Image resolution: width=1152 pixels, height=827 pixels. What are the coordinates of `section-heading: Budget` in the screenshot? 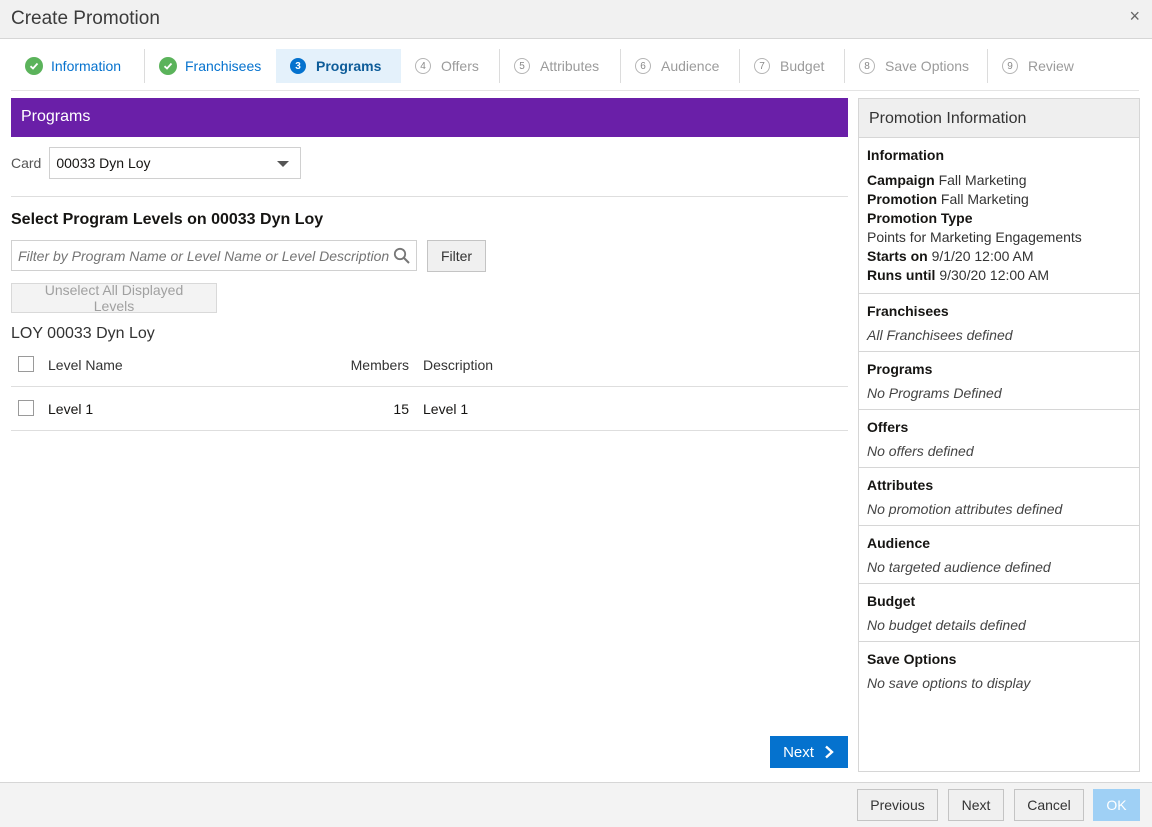 It's located at (891, 601).